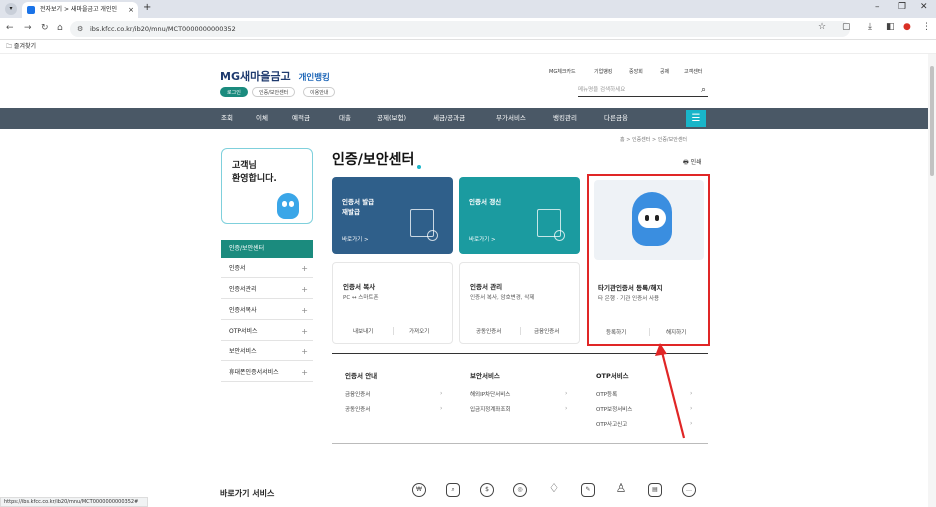  Describe the element at coordinates (588, 490) in the screenshot. I see `quick-edit-icon: ✎` at that location.